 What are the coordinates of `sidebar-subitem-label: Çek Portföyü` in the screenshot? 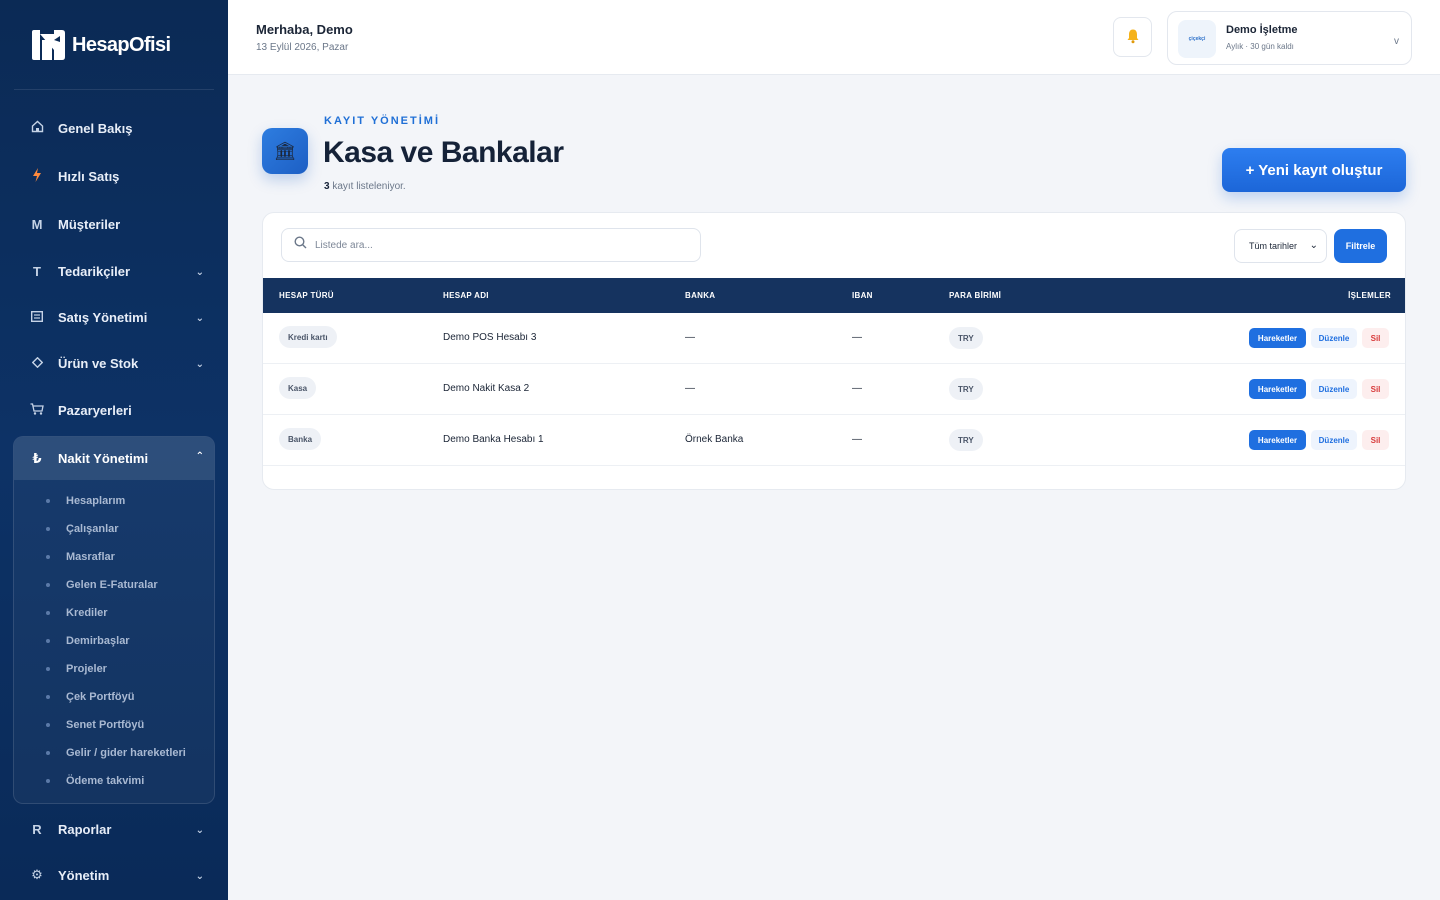 It's located at (100, 697).